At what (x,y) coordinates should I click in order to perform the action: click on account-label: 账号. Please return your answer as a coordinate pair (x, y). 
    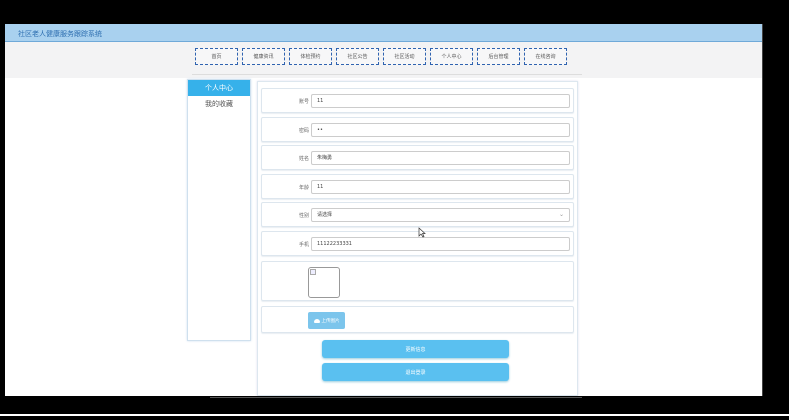
    Looking at the image, I should click on (303, 102).